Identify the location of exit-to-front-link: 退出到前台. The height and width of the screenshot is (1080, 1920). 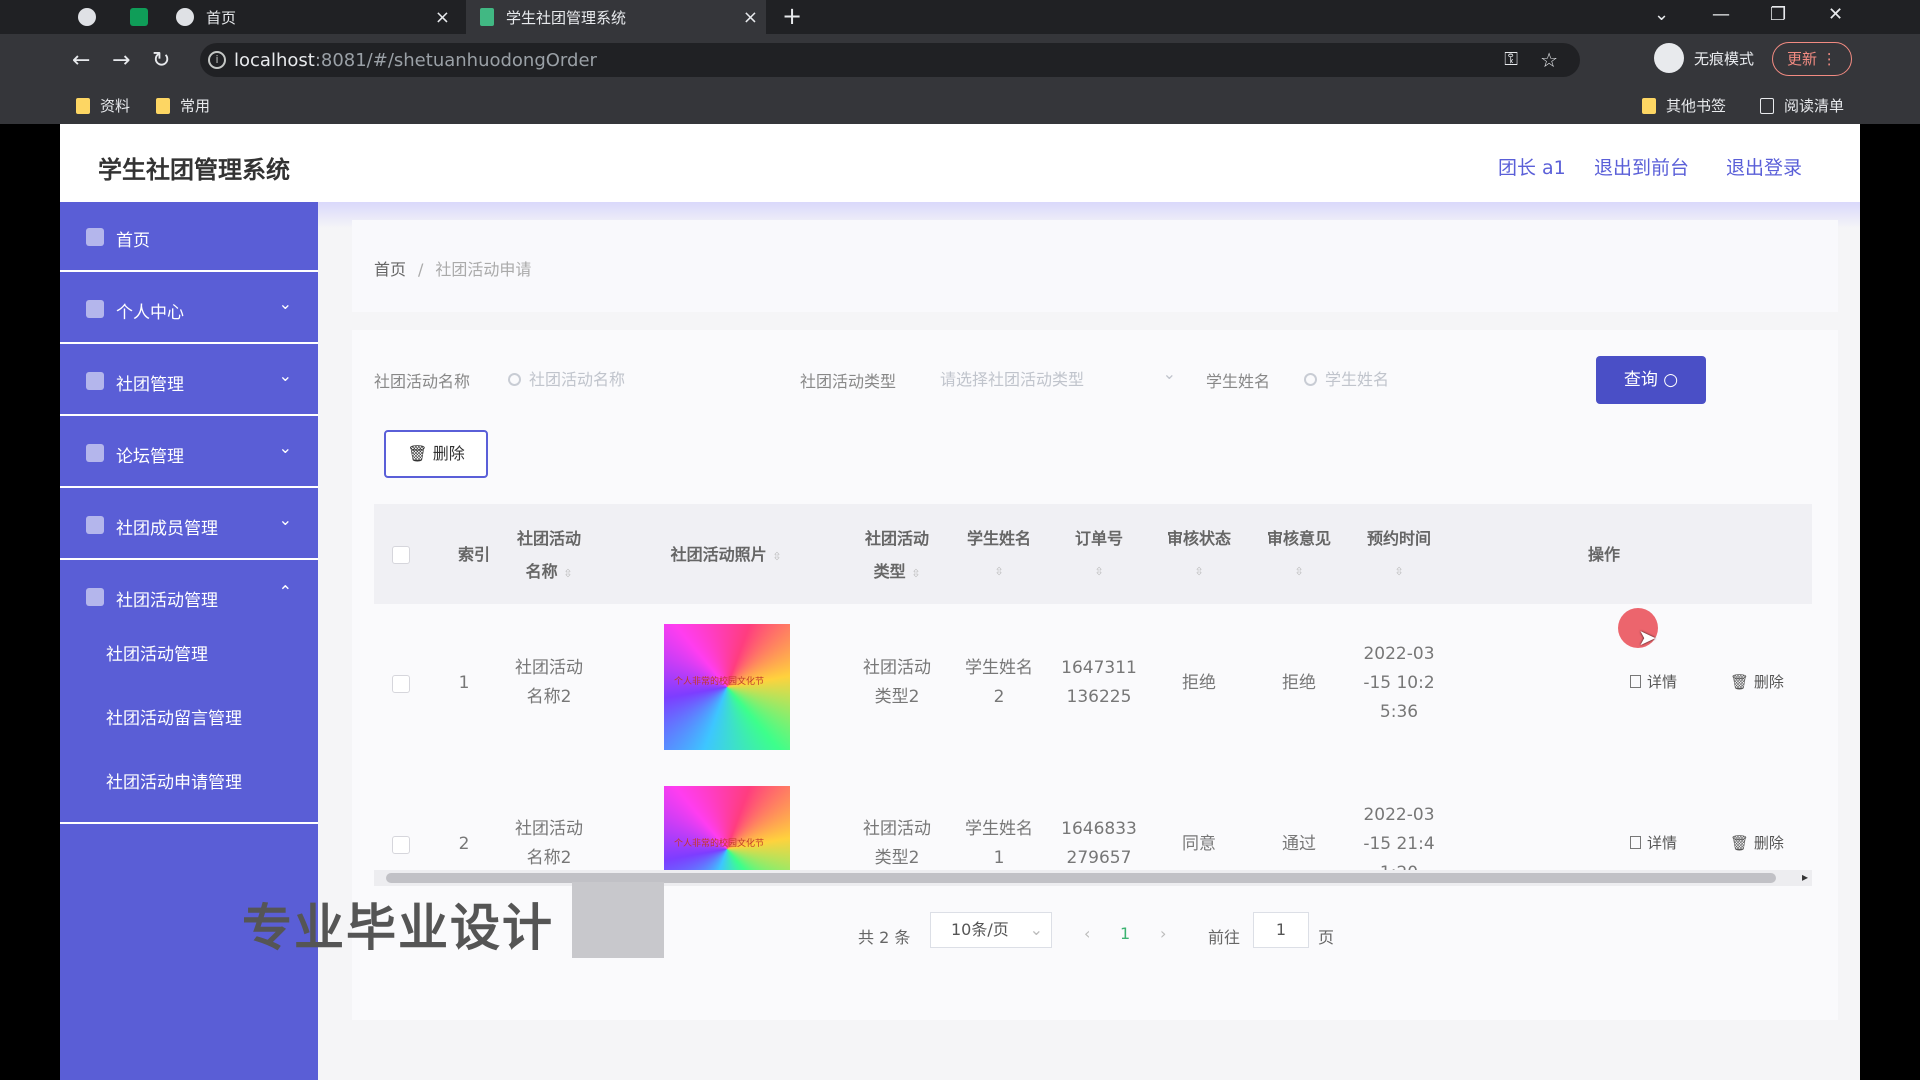
(1641, 166).